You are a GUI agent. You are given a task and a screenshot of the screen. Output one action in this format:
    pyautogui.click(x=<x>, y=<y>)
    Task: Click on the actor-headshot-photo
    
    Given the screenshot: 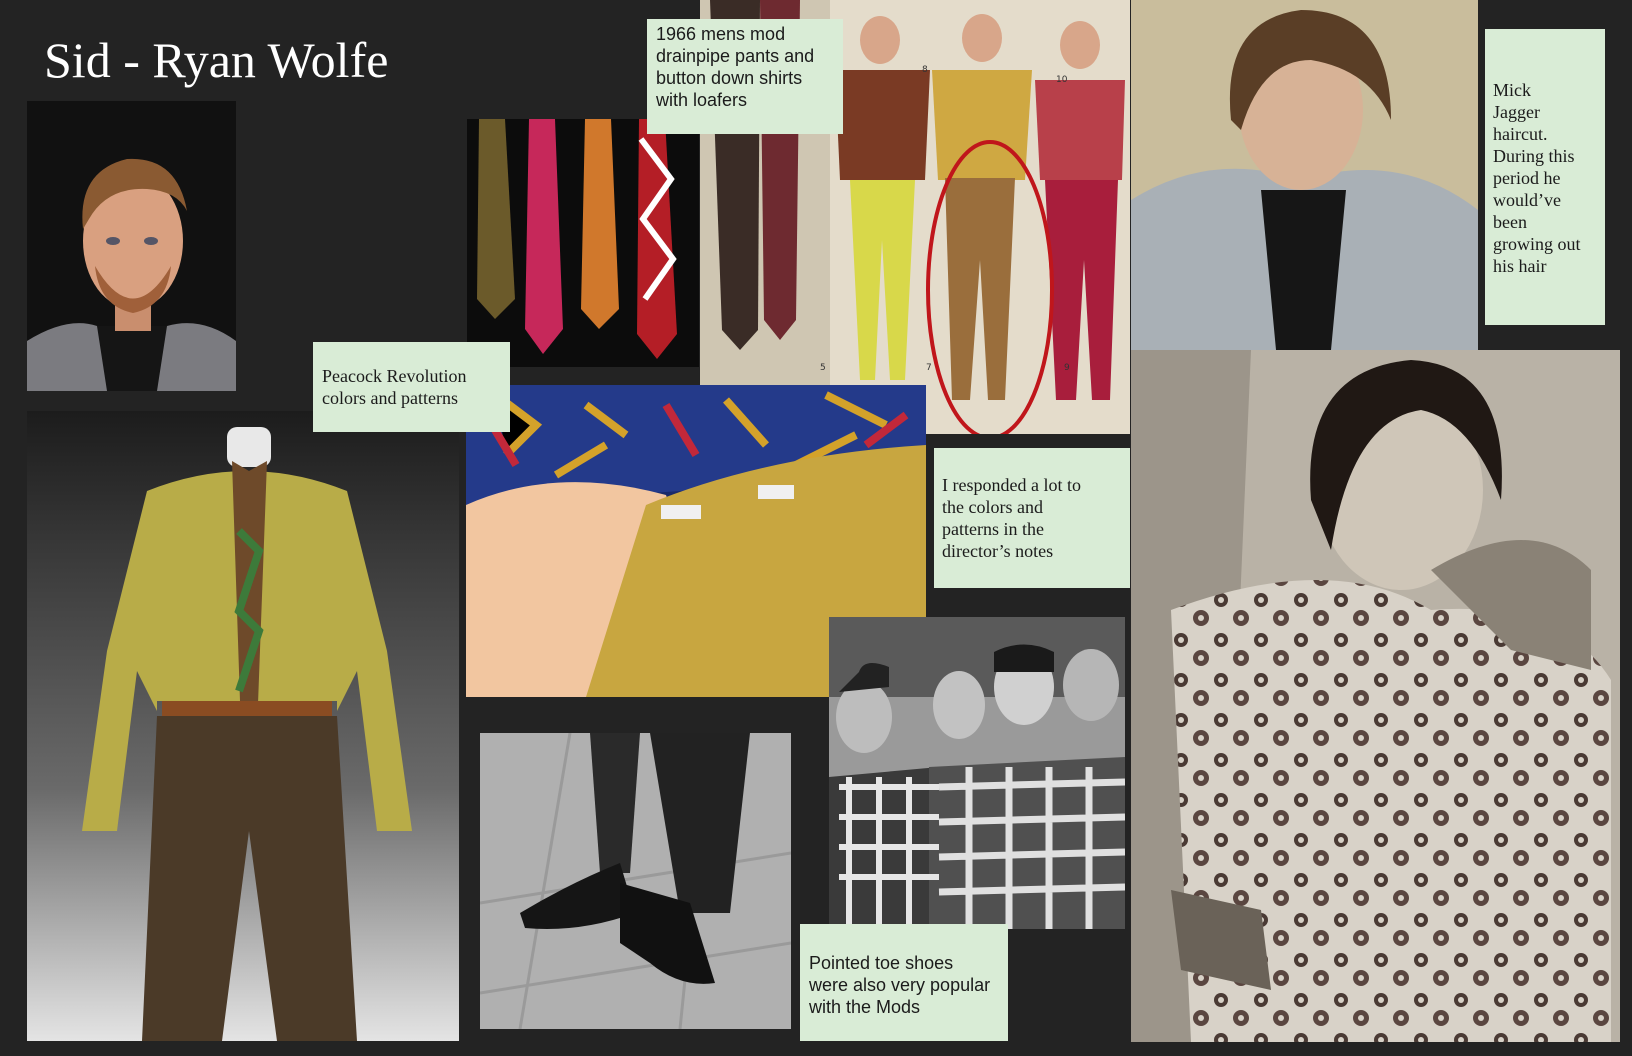 What is the action you would take?
    pyautogui.click(x=131, y=246)
    